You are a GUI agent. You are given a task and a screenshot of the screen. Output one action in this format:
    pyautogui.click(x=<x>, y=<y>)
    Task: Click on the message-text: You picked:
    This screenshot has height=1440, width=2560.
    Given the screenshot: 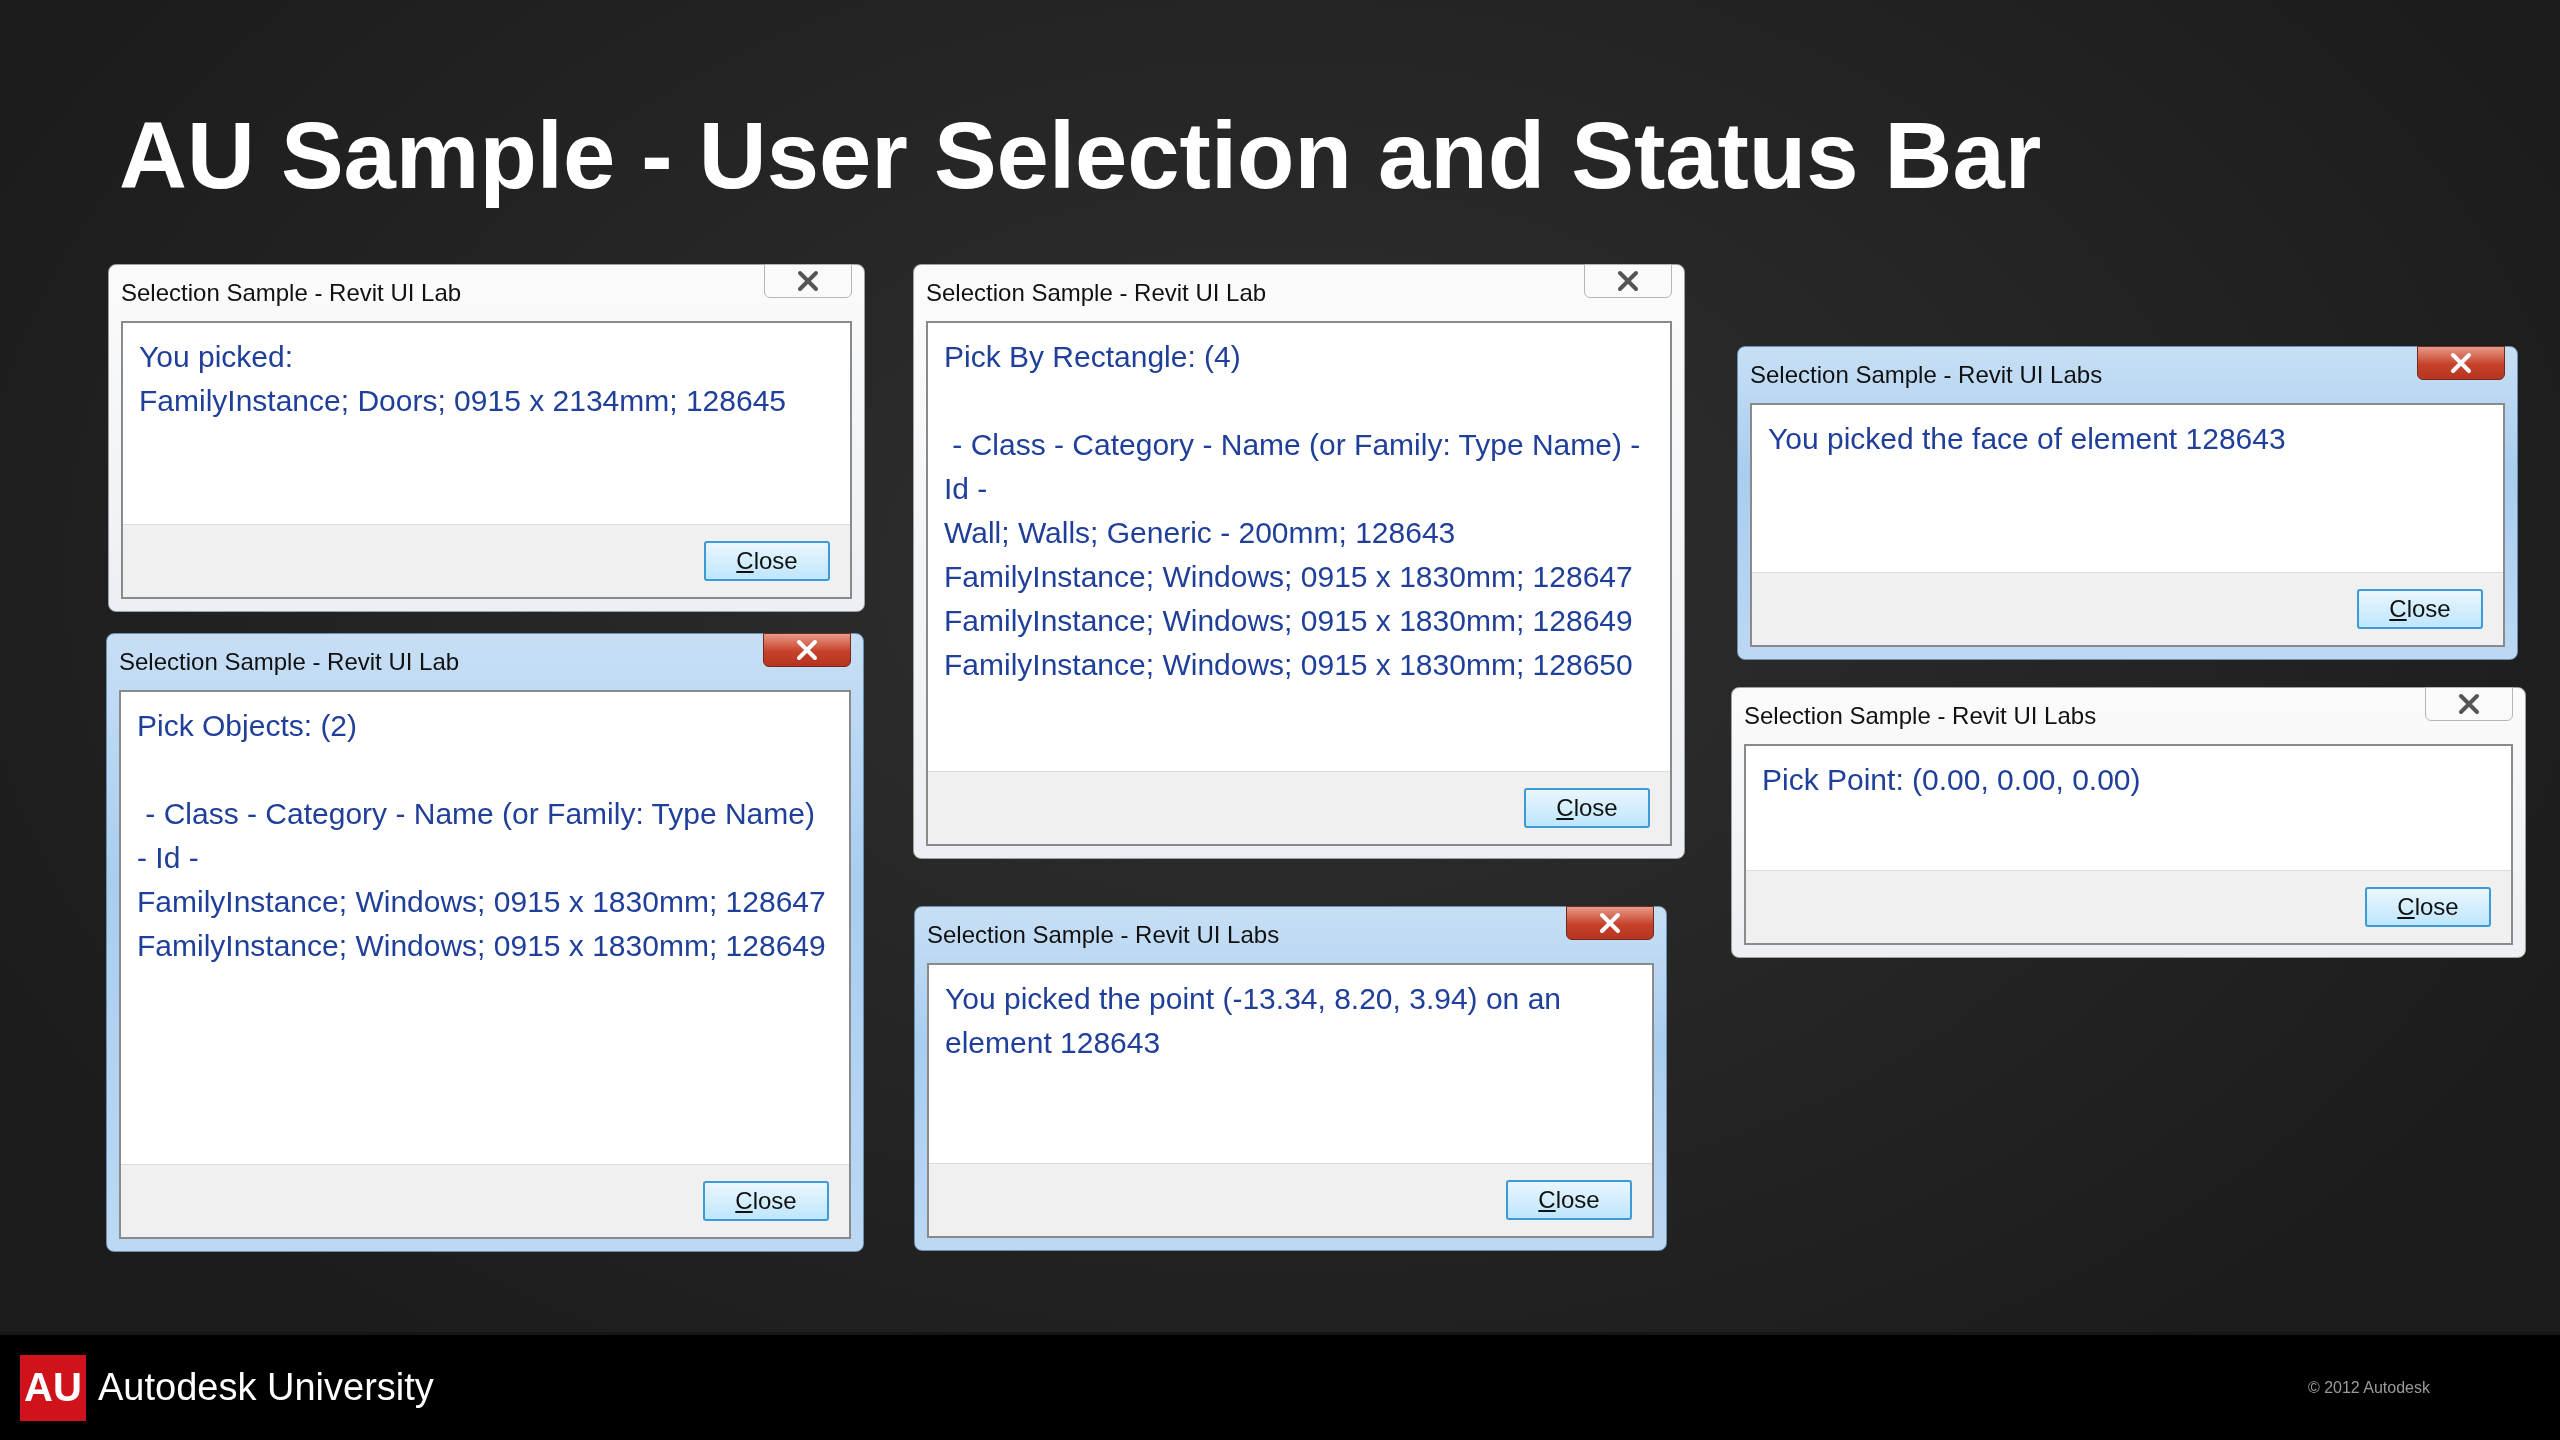 What is the action you would take?
    pyautogui.click(x=216, y=357)
    